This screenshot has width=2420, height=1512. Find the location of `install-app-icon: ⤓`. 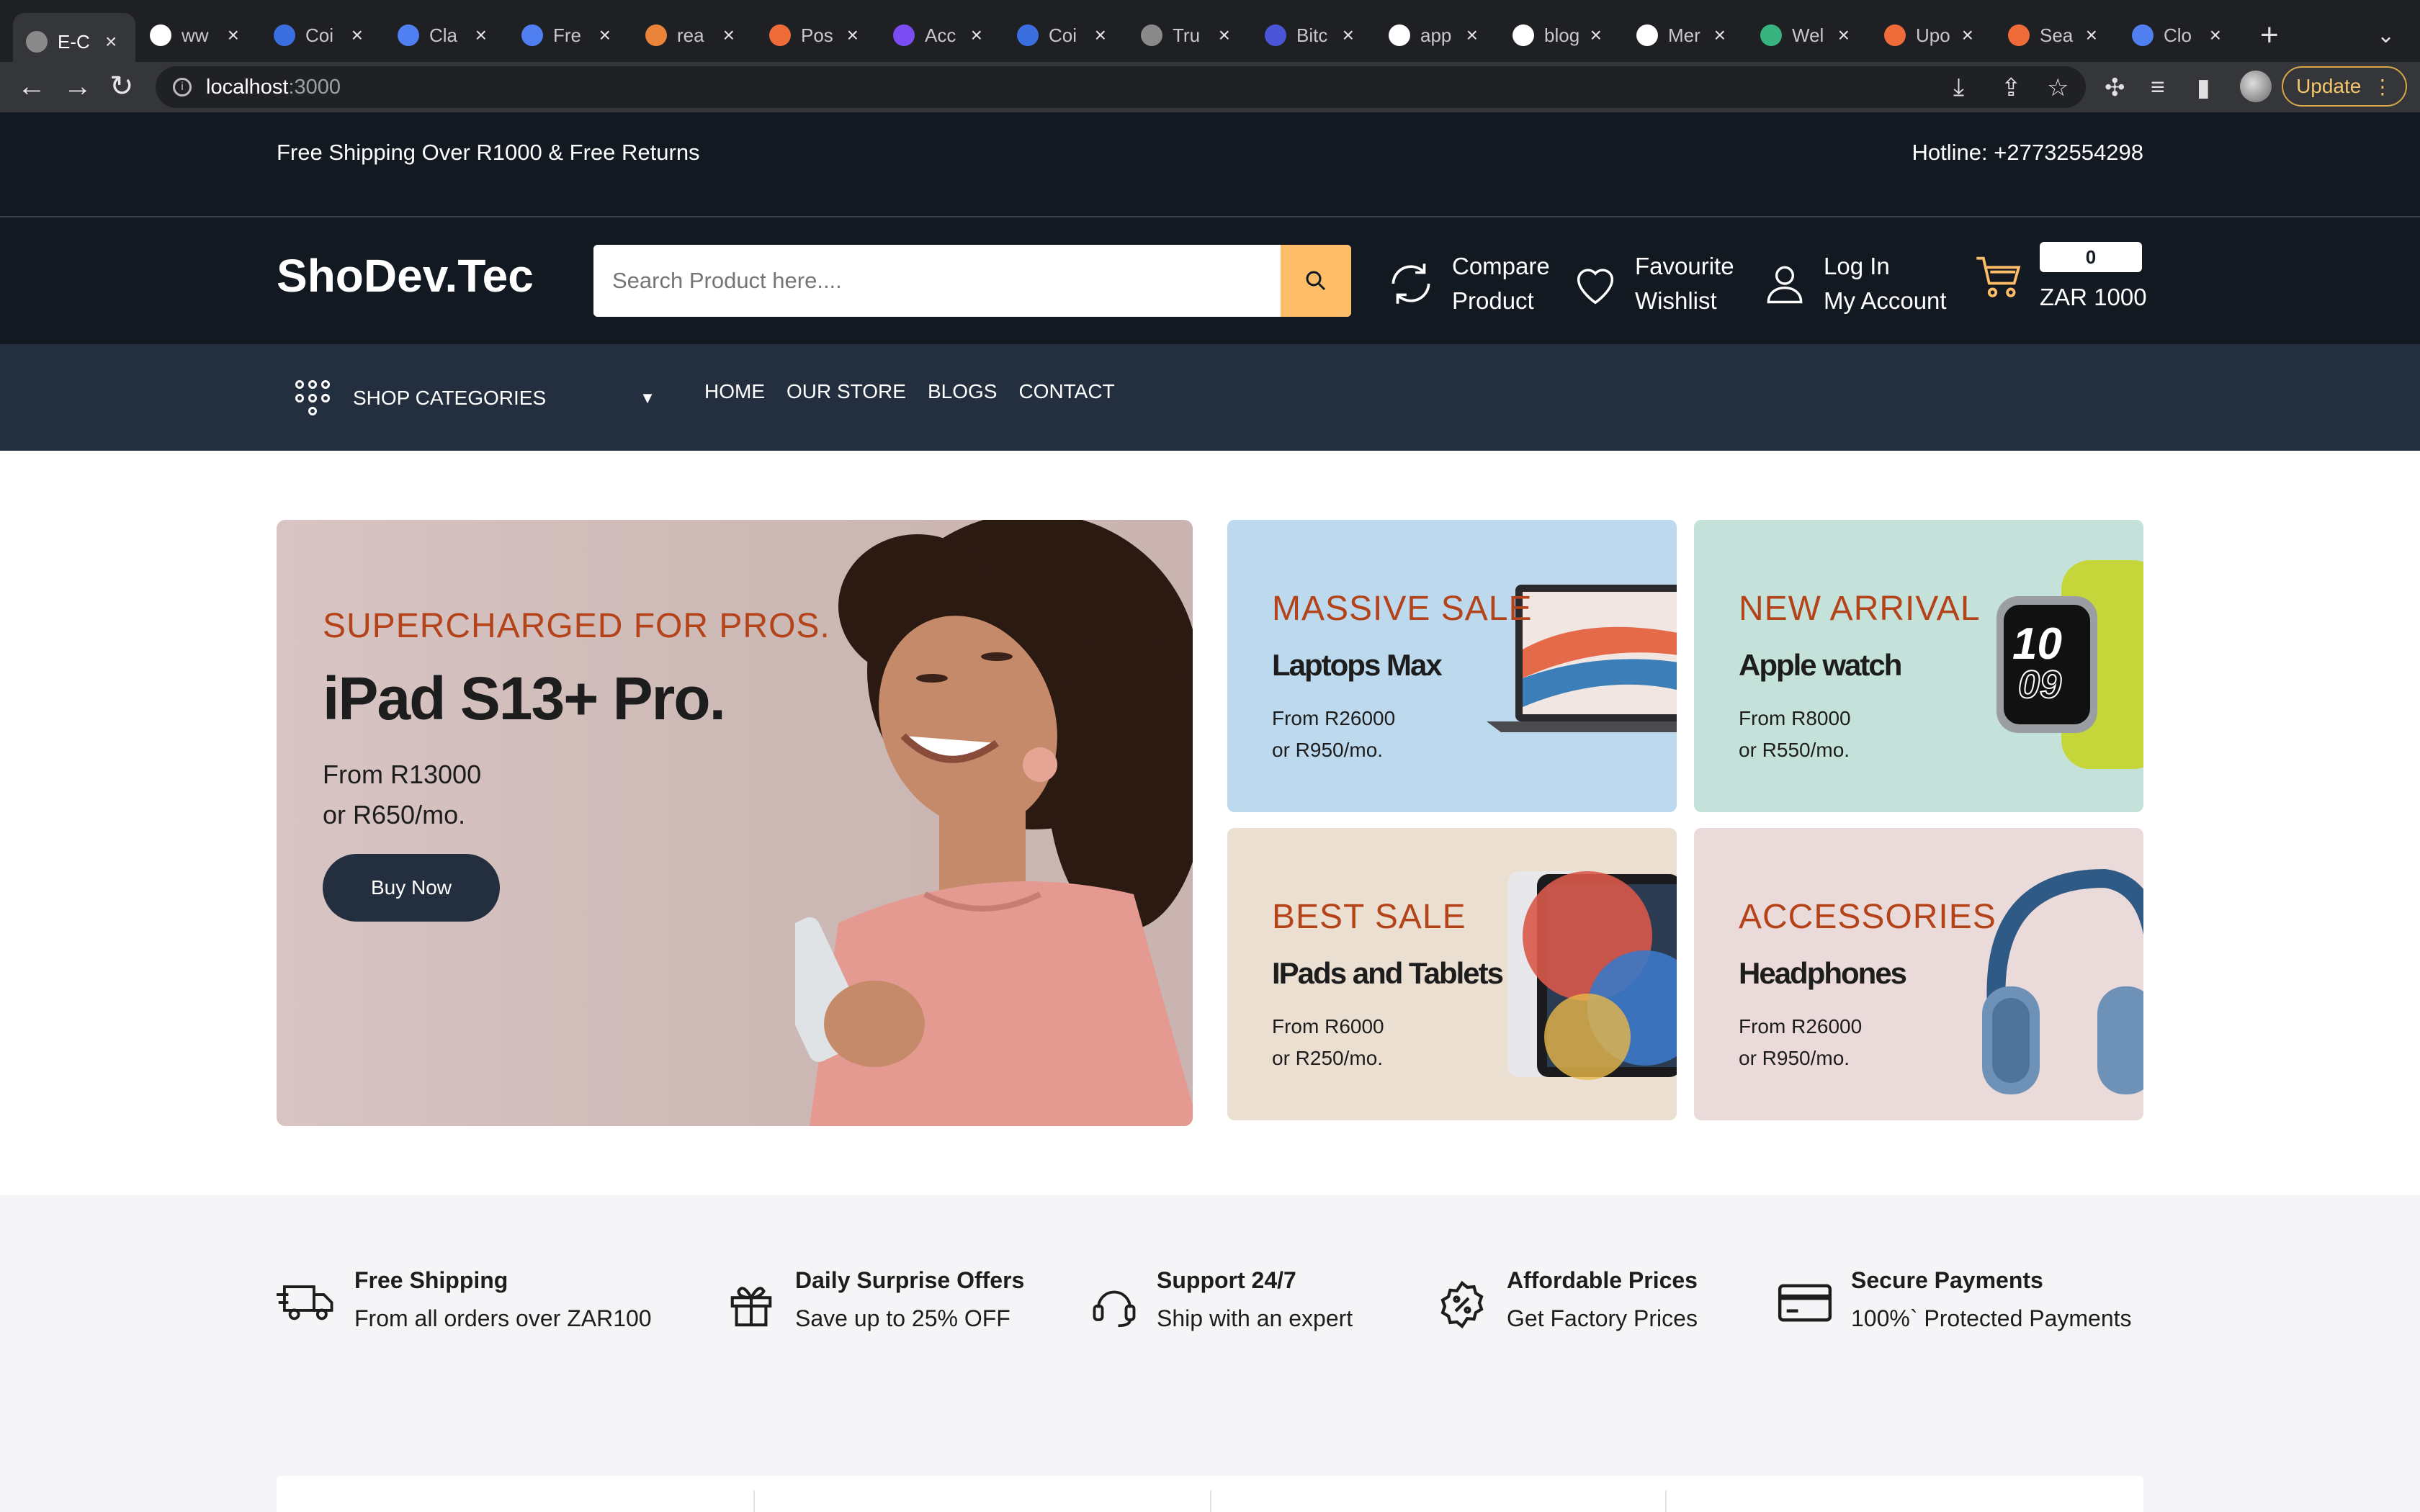

install-app-icon: ⤓ is located at coordinates (1958, 87).